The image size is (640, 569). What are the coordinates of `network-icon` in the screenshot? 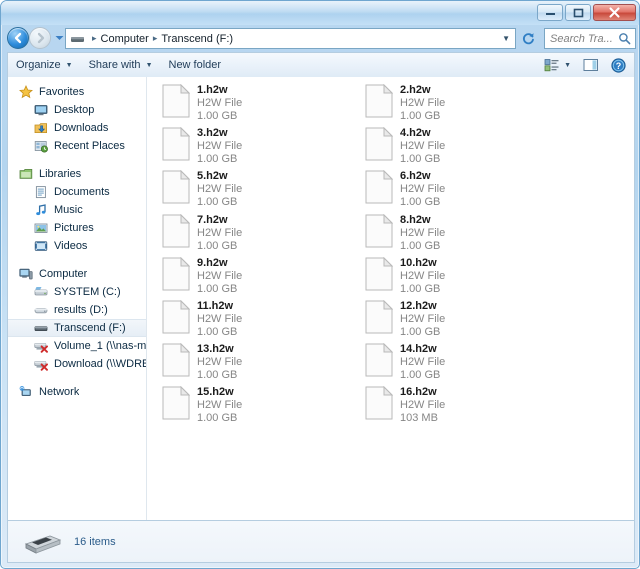 It's located at (26, 392).